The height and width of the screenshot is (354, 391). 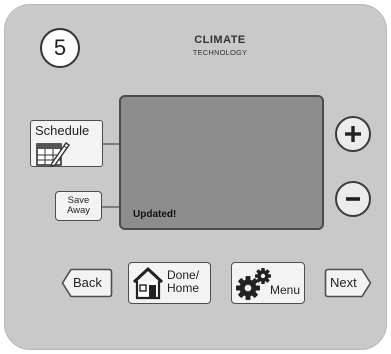 What do you see at coordinates (155, 214) in the screenshot?
I see `display-status-text: Updated!` at bounding box center [155, 214].